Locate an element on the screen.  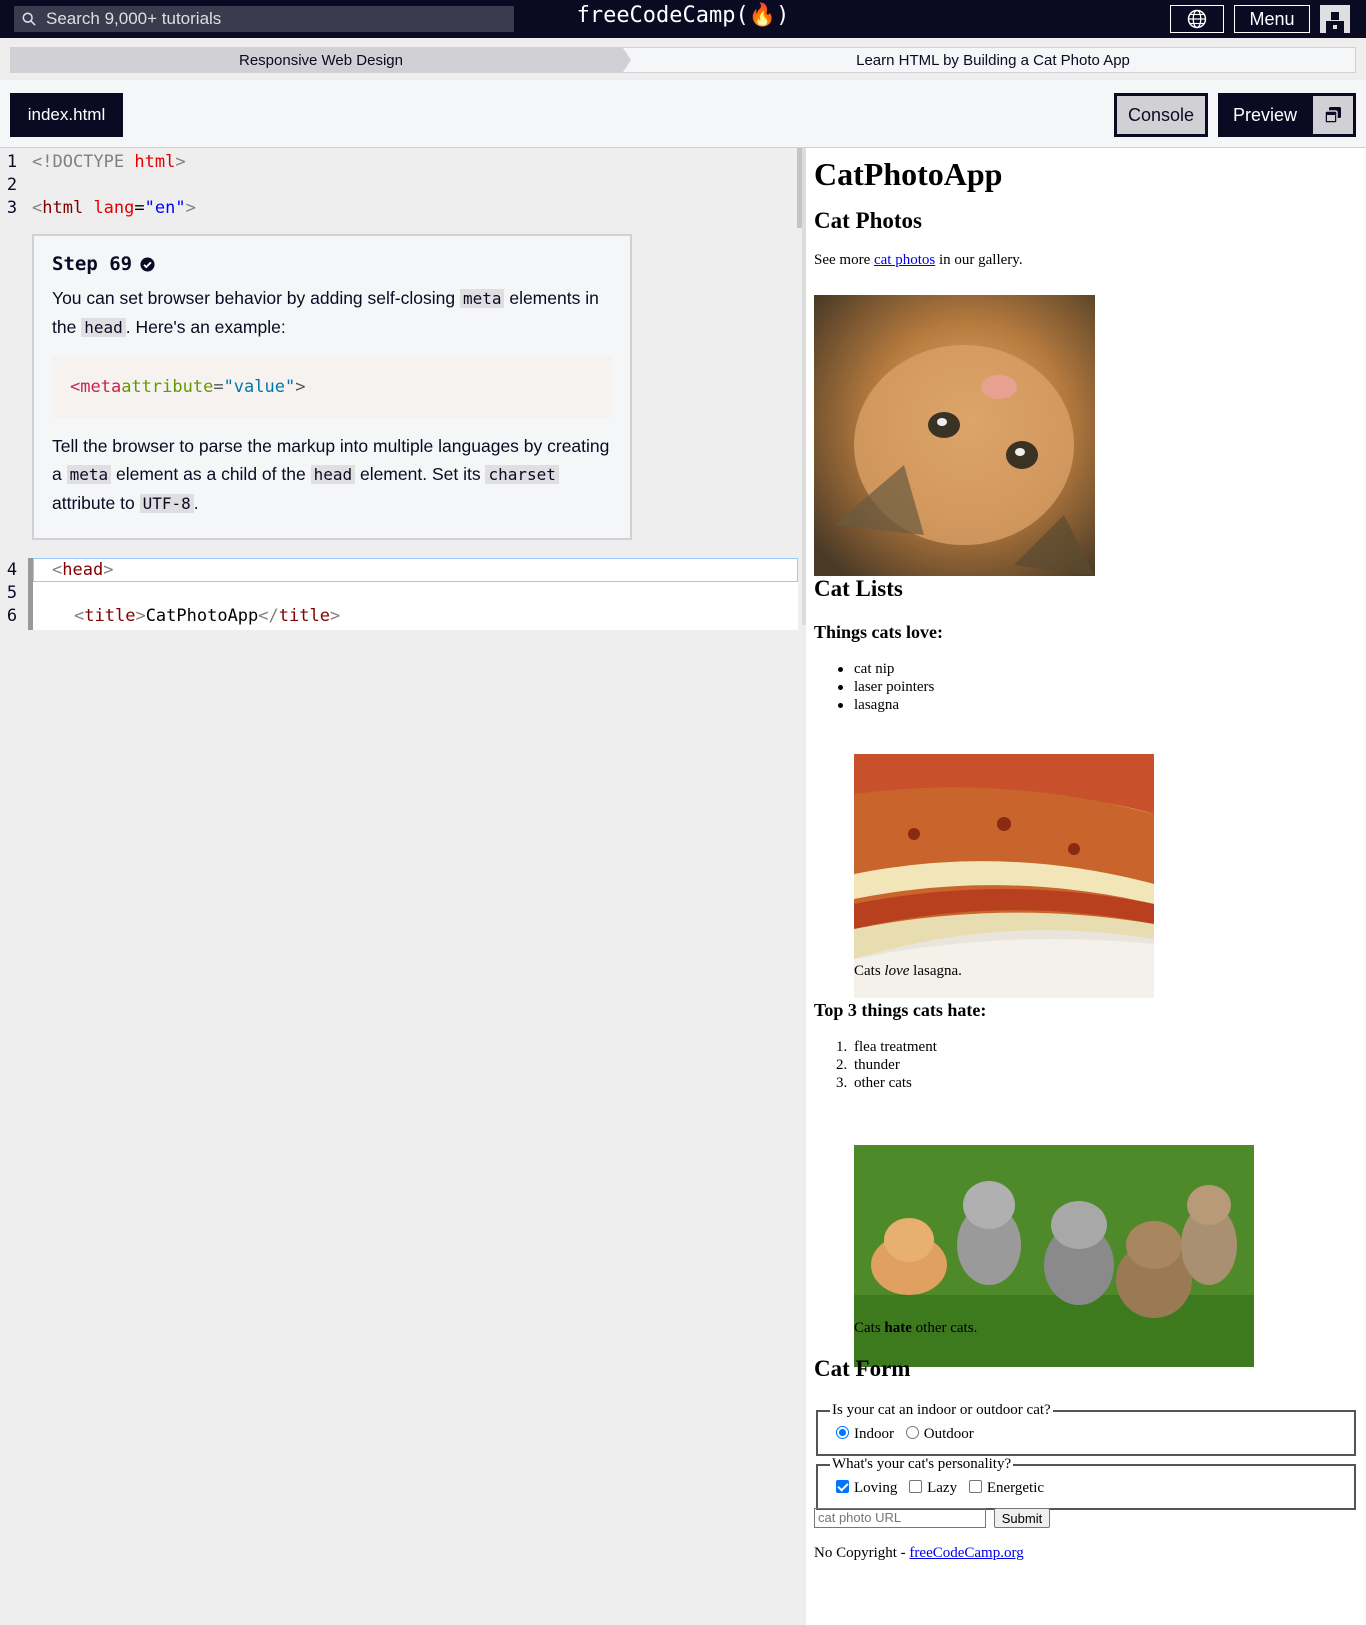
preview-button: Preview is located at coordinates (1287, 115).